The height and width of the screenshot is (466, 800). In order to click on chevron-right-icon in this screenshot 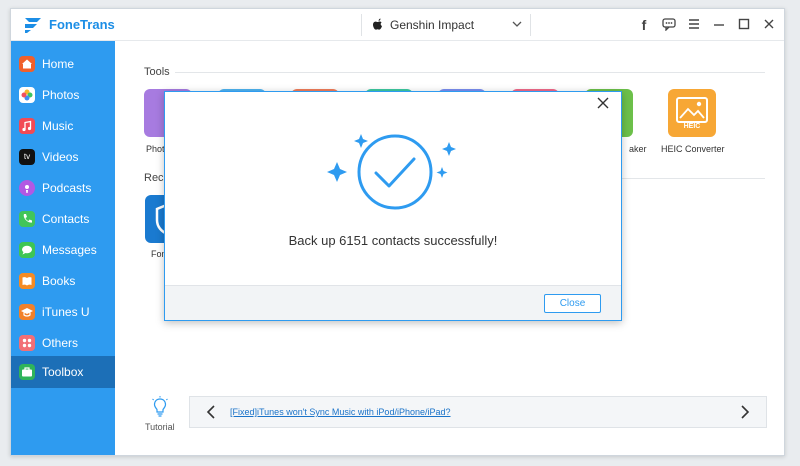, I will do `click(745, 412)`.